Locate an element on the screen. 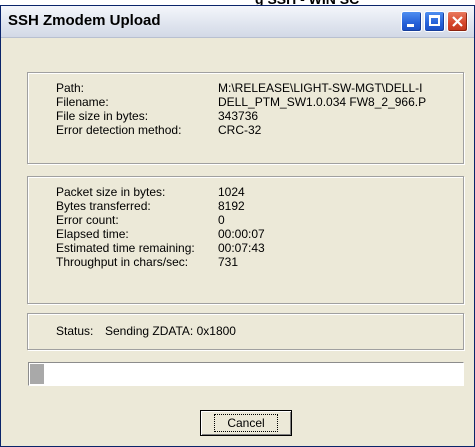  filename-label: Filename: is located at coordinates (82, 102).